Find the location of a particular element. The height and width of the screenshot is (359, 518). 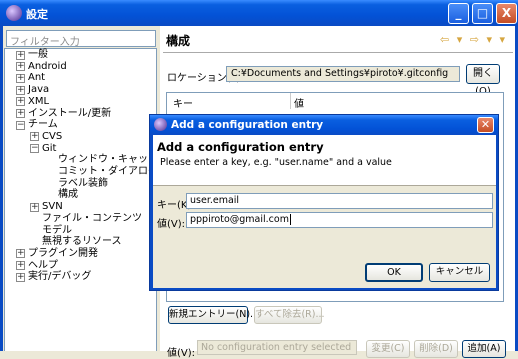

window-title: 設定 is located at coordinates (37, 14).